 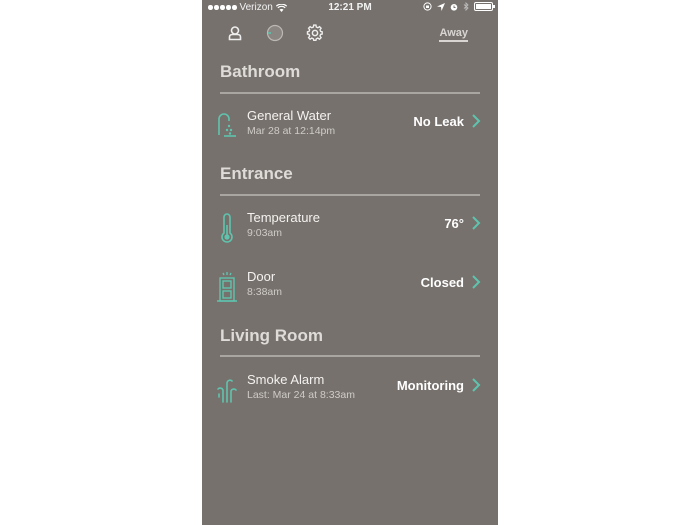 What do you see at coordinates (442, 282) in the screenshot?
I see `device-status: Closed` at bounding box center [442, 282].